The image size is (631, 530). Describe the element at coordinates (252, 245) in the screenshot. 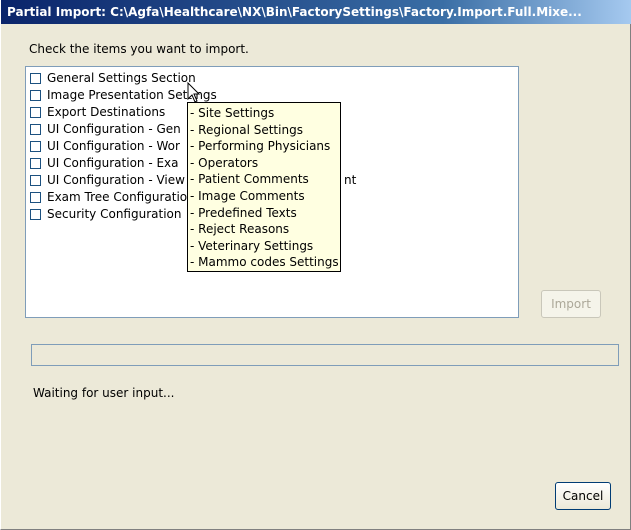

I see `tooltip-line: - Veterinary Settings` at that location.